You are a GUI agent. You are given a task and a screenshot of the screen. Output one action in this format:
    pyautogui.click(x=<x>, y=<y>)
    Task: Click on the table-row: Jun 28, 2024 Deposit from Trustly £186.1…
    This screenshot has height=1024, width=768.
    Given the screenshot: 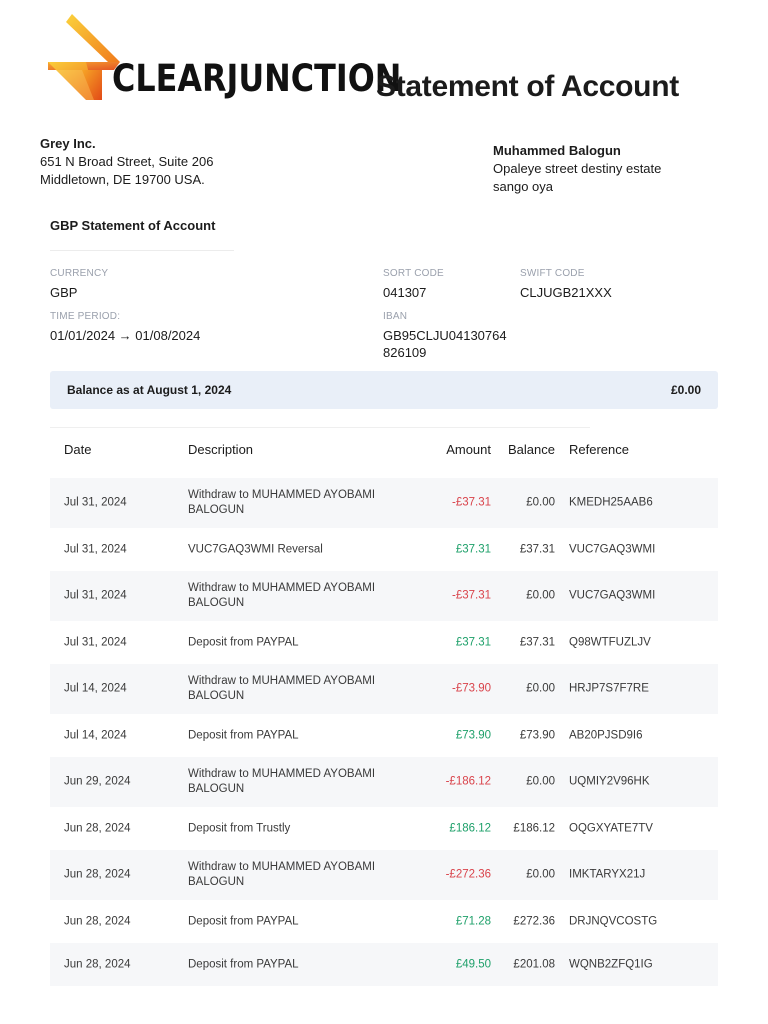 What is the action you would take?
    pyautogui.click(x=384, y=828)
    